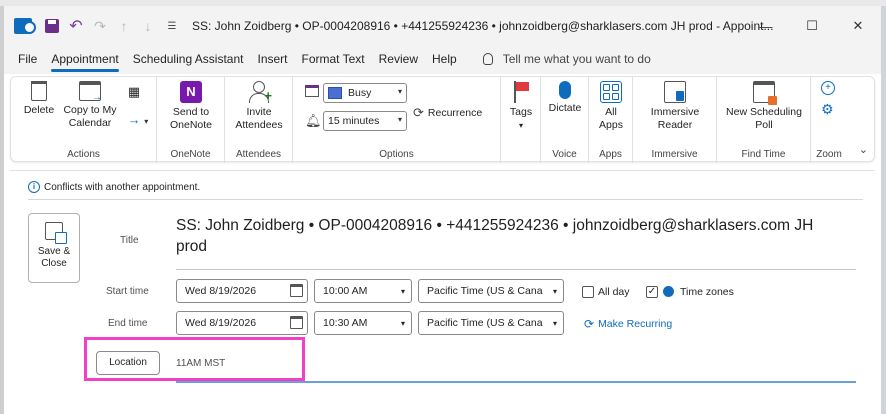 The width and height of the screenshot is (886, 414). I want to click on tab-appointment: Appointment, so click(90, 63).